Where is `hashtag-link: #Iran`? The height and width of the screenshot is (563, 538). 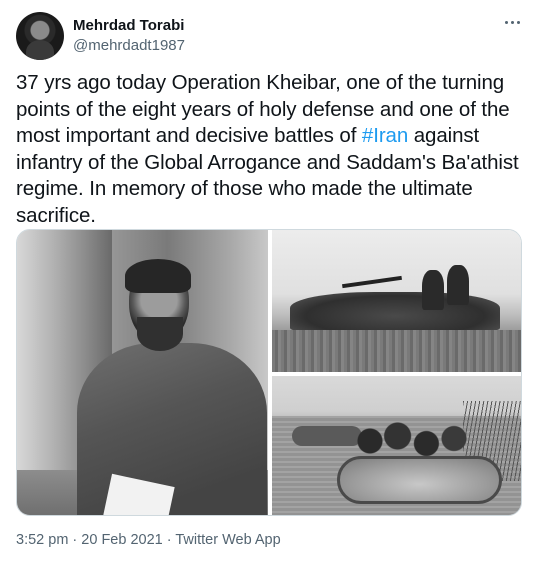
hashtag-link: #Iran is located at coordinates (385, 135).